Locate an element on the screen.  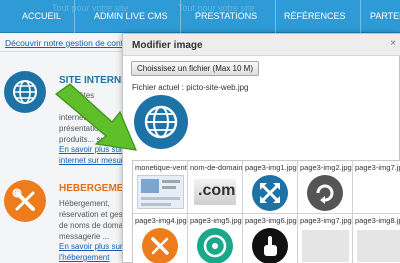
file-name: page3-img8.jpg is located at coordinates (377, 220).